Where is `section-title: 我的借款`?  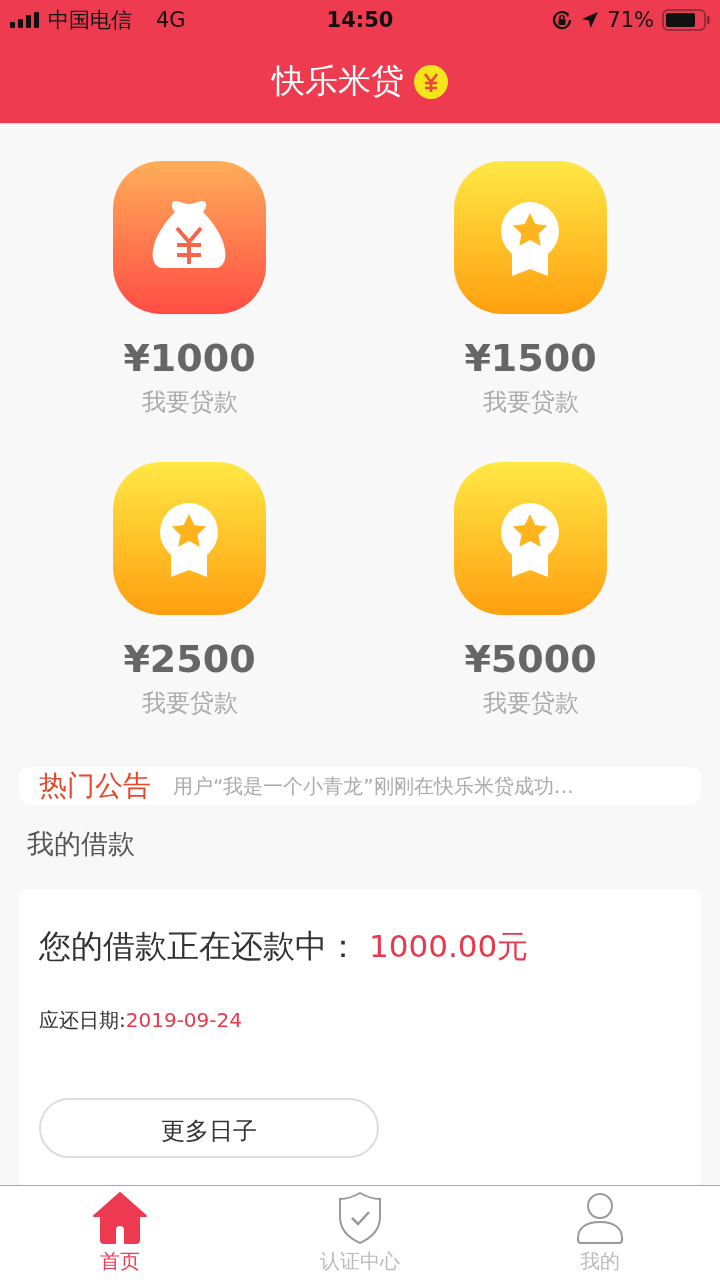 section-title: 我的借款 is located at coordinates (81, 844).